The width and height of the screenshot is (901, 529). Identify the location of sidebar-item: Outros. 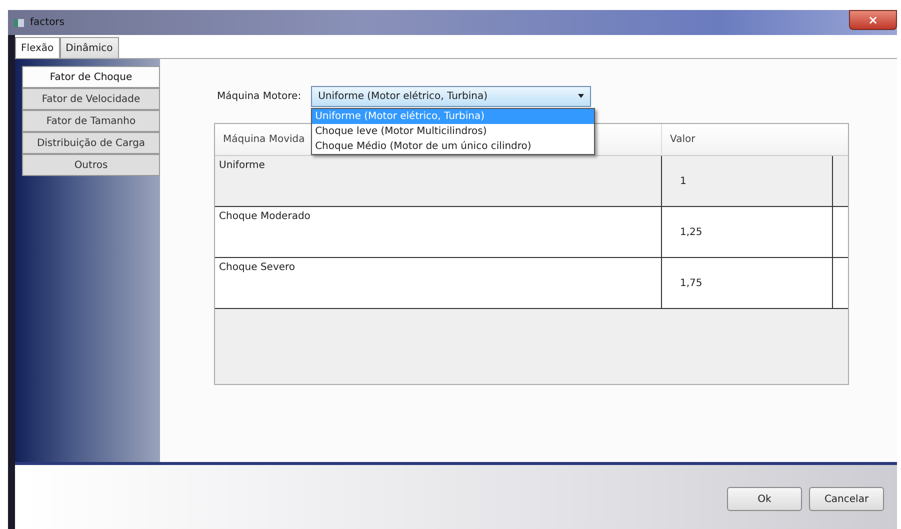
(91, 165).